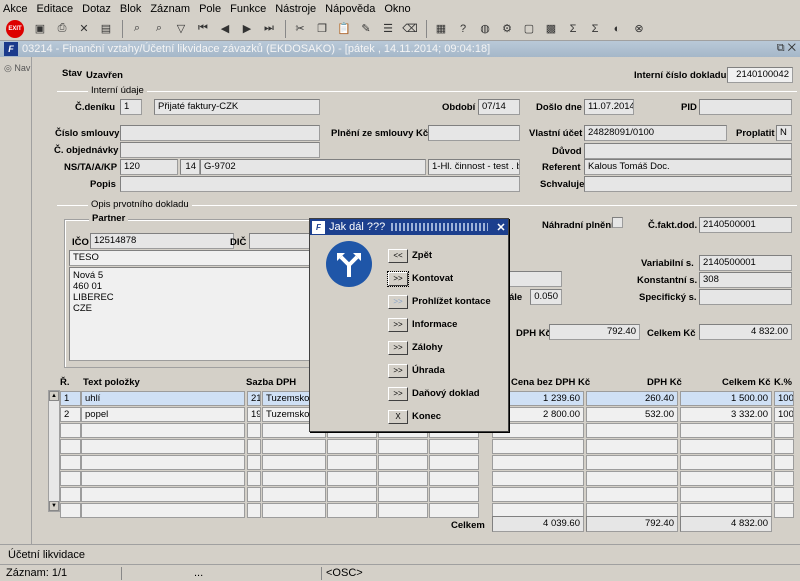 This screenshot has width=800, height=581. Describe the element at coordinates (499, 107) in the screenshot. I see `obdobi-field: 07/14` at that location.